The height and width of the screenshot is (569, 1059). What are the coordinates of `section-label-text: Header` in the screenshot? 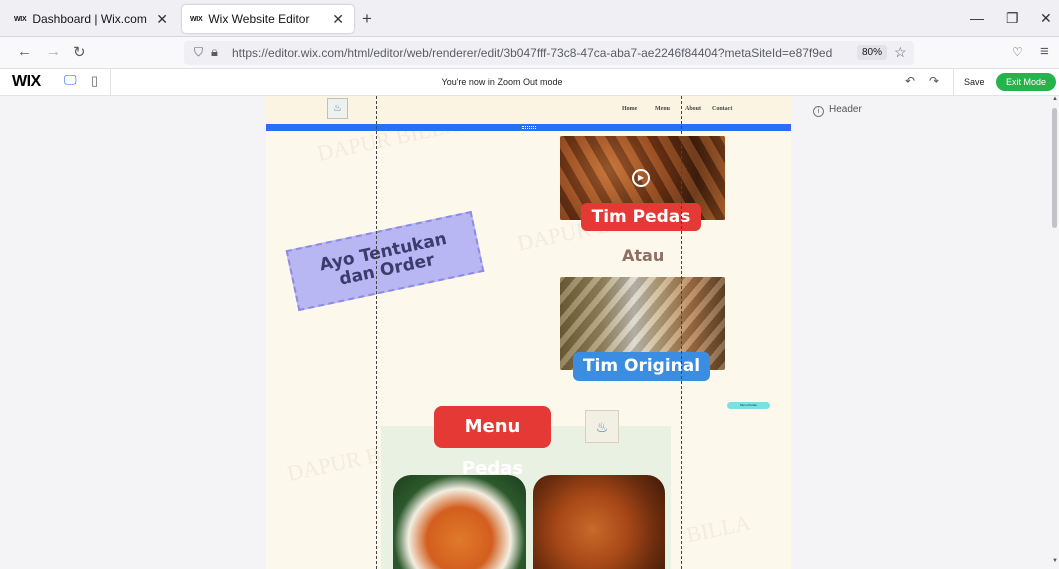 It's located at (845, 109).